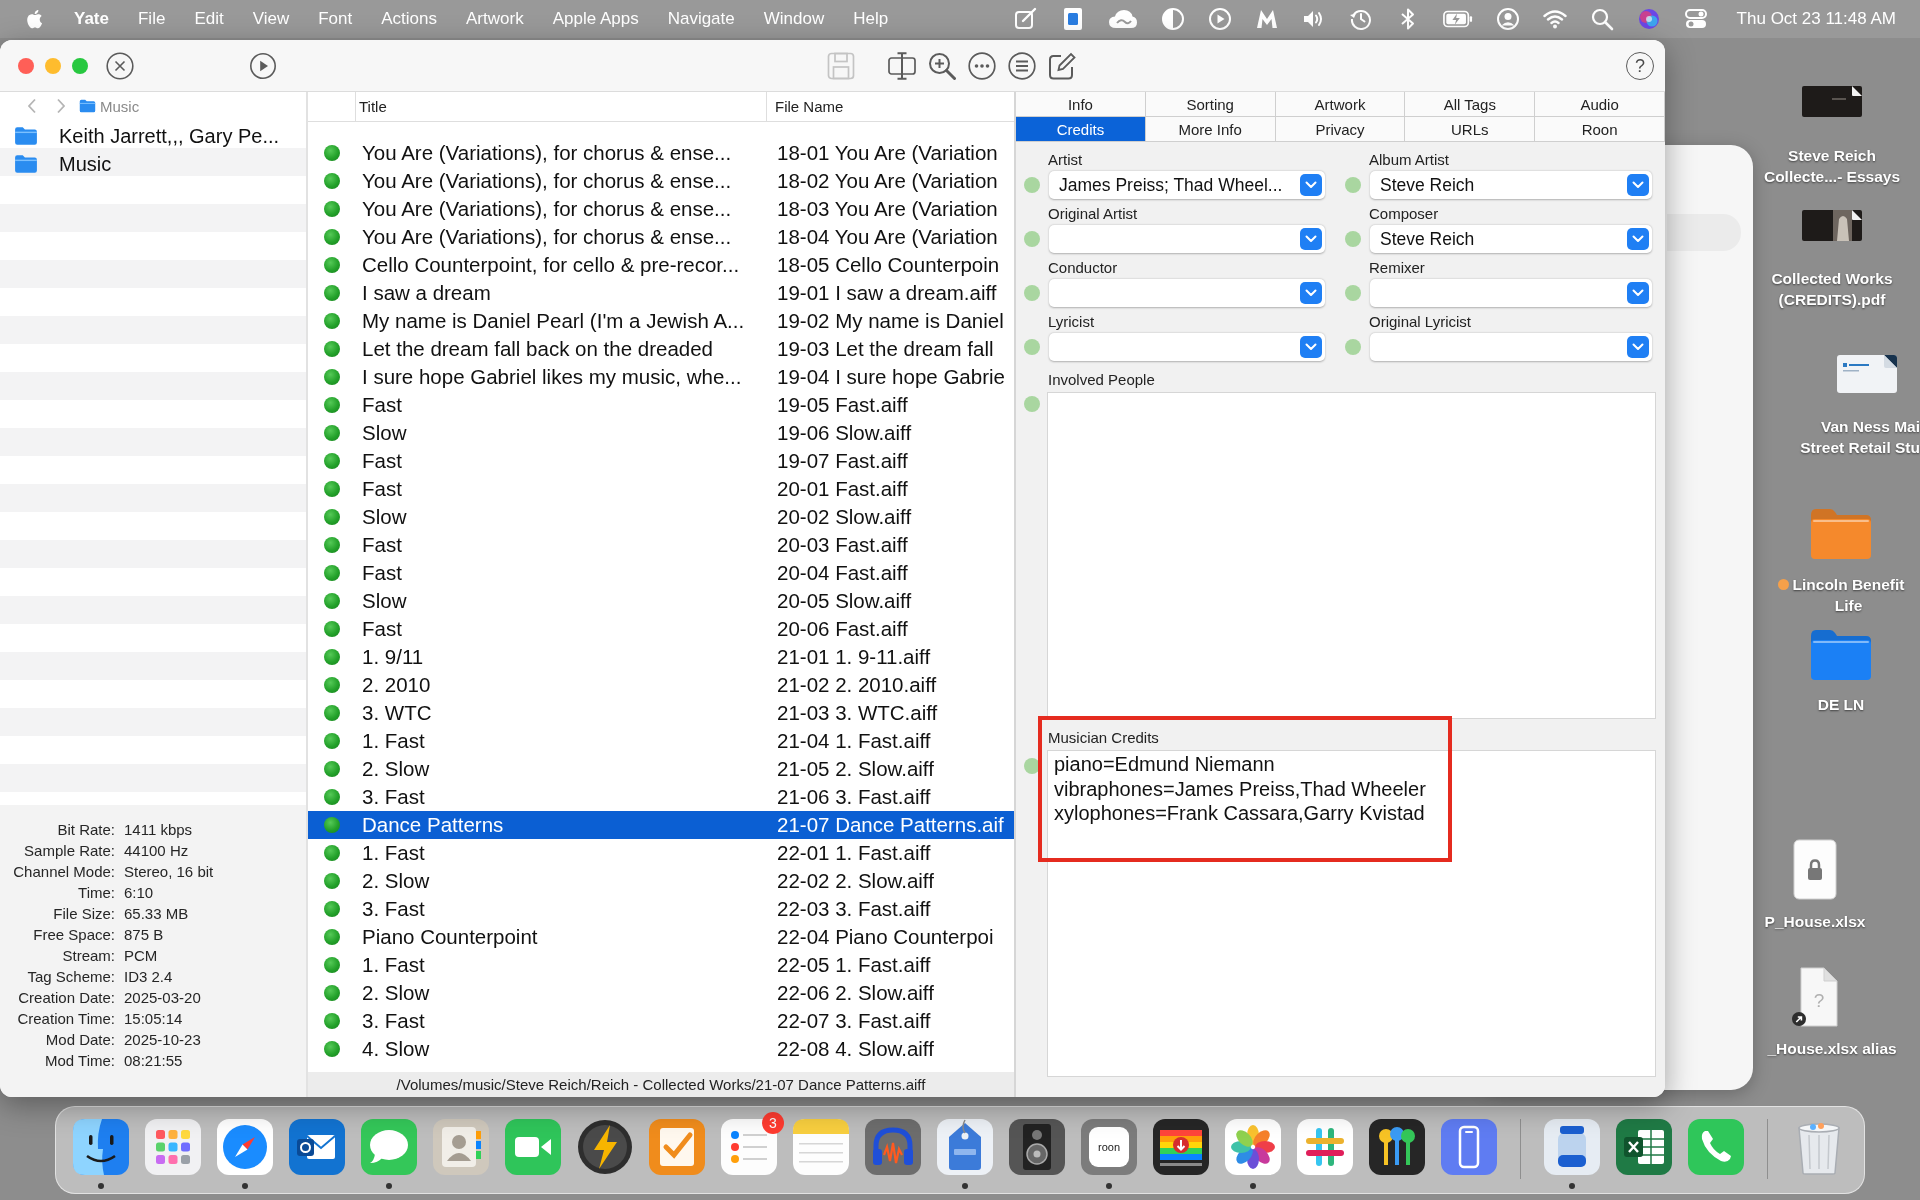 The image size is (1920, 1200). Describe the element at coordinates (560, 106) in the screenshot. I see `column-header: Title` at that location.